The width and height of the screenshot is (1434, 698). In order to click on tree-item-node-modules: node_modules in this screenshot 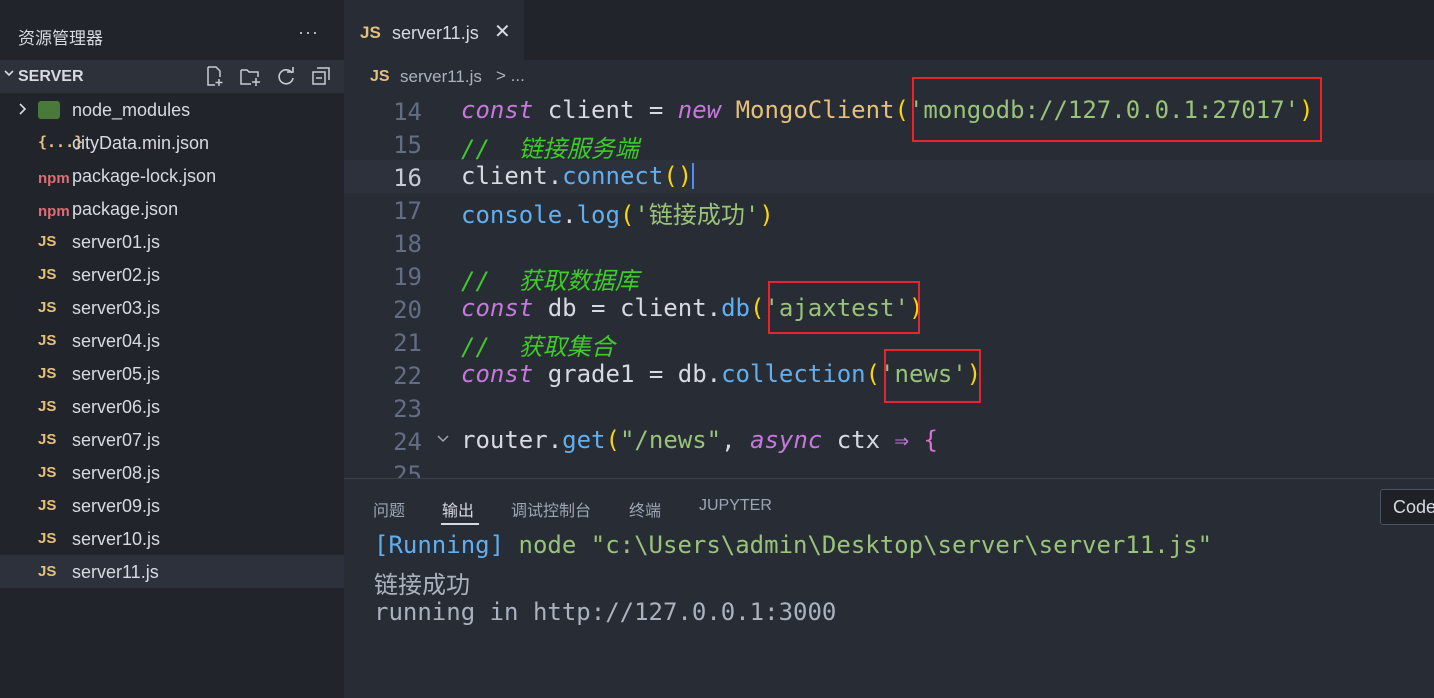, I will do `click(172, 109)`.